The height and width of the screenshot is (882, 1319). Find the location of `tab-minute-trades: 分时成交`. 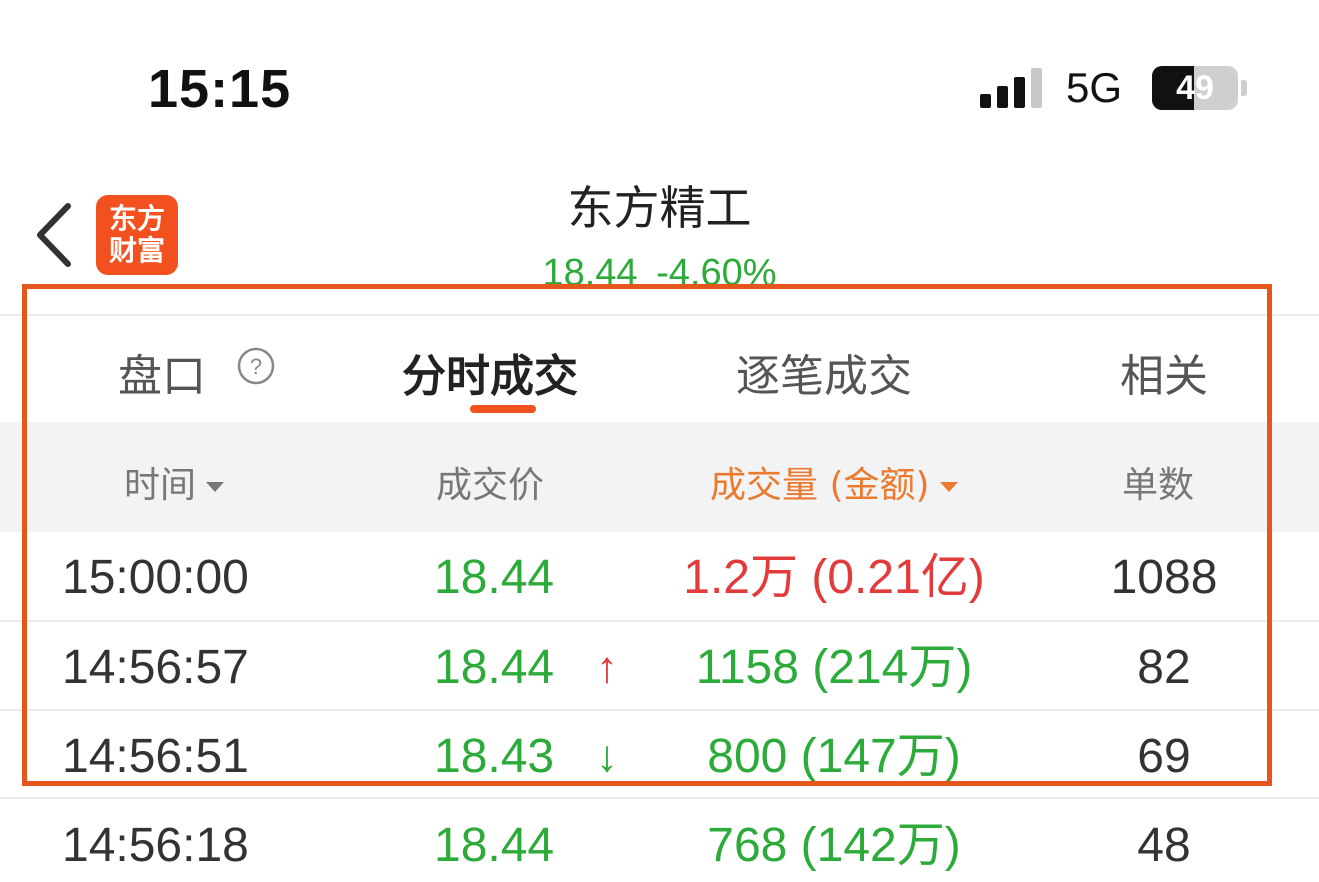

tab-minute-trades: 分时成交 is located at coordinates (490, 372).